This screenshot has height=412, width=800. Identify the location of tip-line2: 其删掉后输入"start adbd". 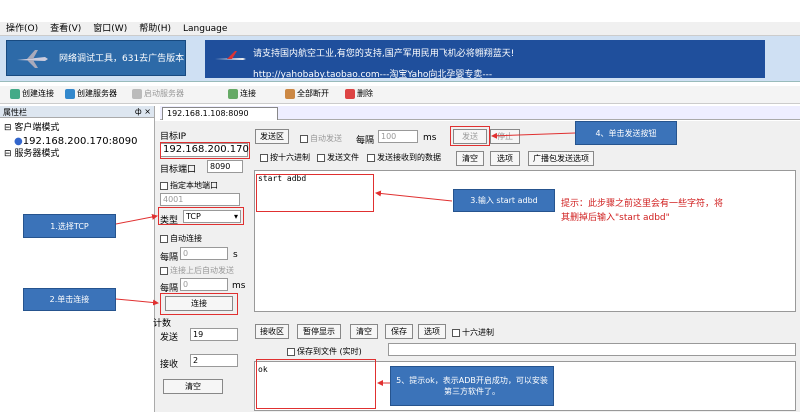
(615, 218).